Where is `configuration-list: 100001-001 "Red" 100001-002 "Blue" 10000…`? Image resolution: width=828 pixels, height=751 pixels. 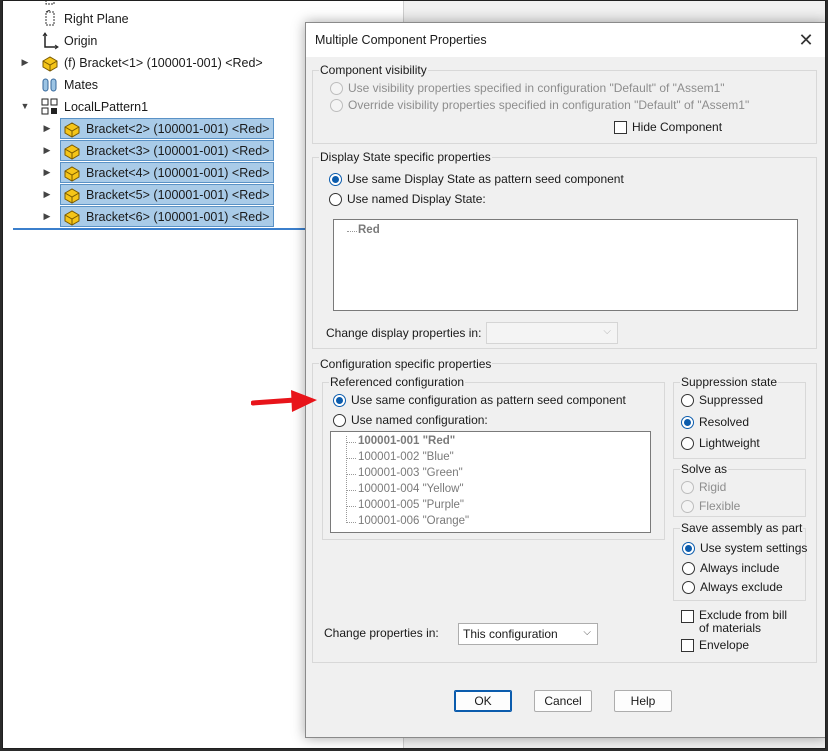 configuration-list: 100001-001 "Red" 100001-002 "Blue" 10000… is located at coordinates (490, 482).